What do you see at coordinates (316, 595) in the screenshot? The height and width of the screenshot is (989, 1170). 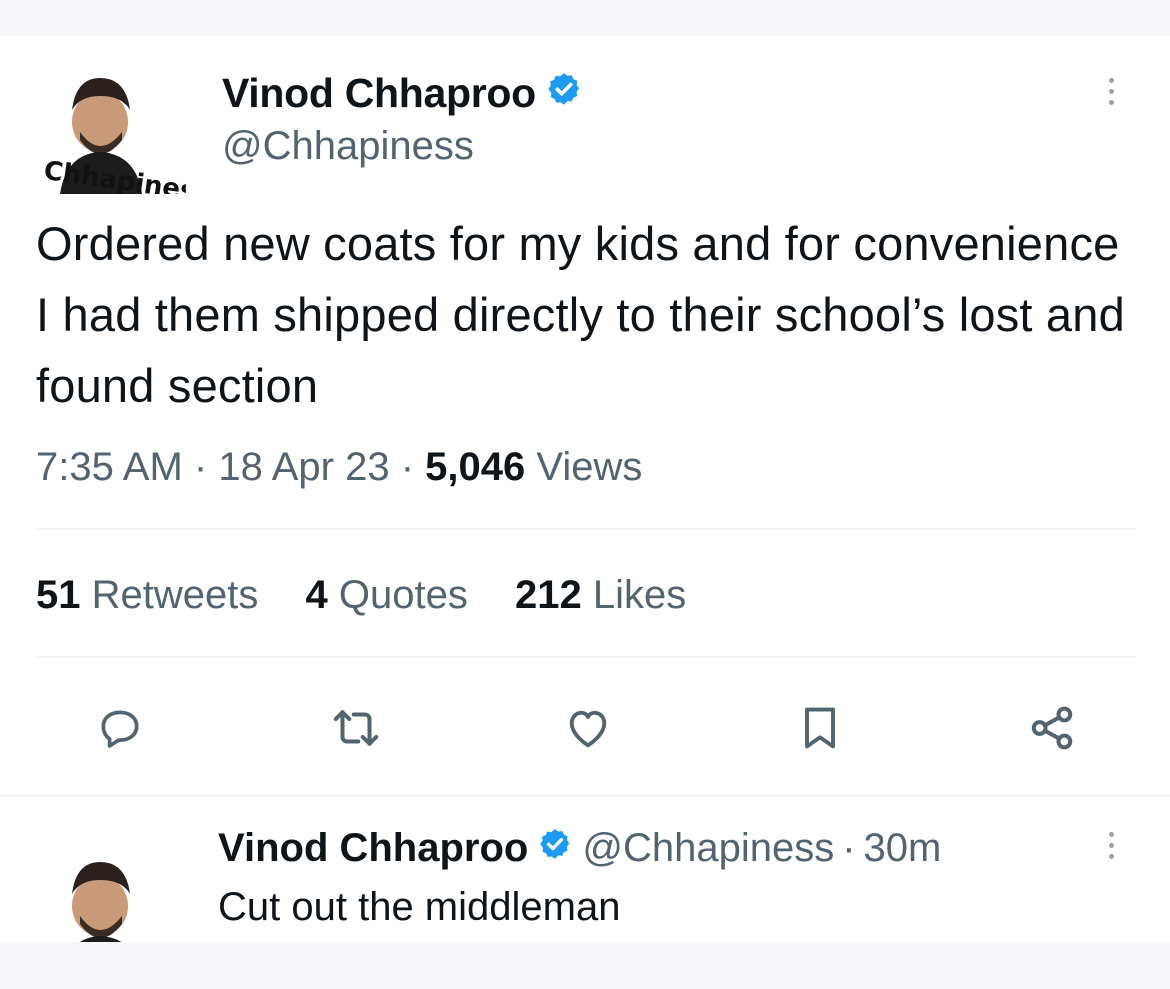 I see `quotes-count: 4` at bounding box center [316, 595].